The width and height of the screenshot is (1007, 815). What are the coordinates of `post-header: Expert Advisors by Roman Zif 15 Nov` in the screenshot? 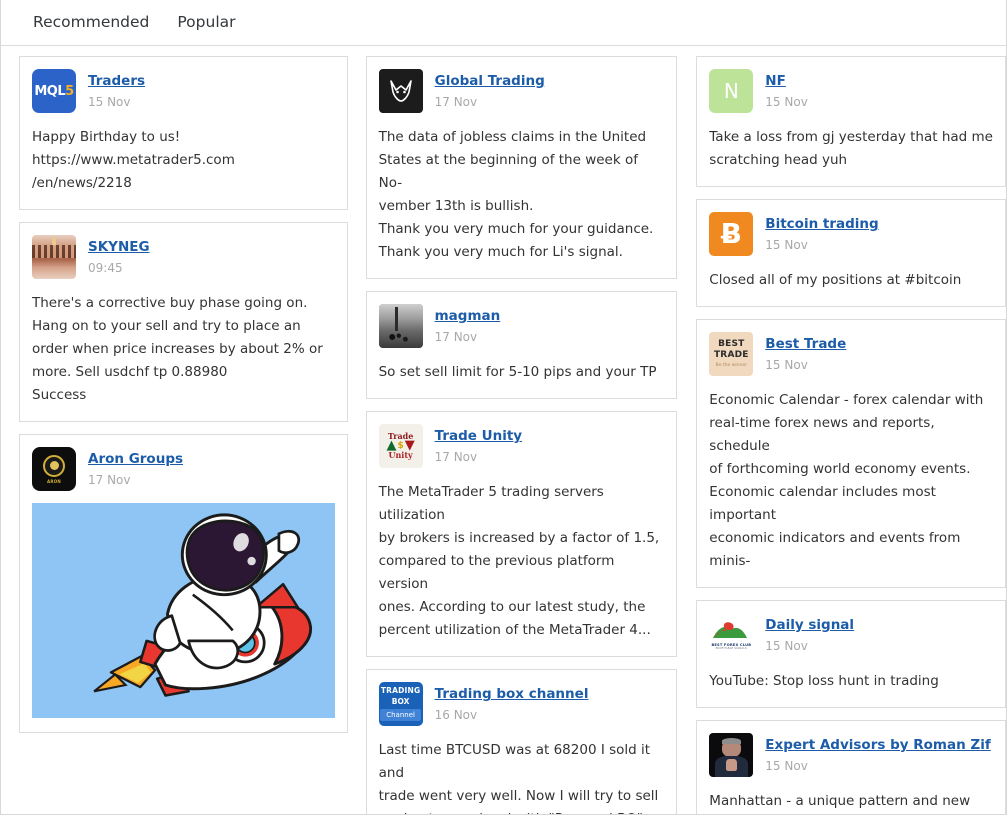 It's located at (851, 755).